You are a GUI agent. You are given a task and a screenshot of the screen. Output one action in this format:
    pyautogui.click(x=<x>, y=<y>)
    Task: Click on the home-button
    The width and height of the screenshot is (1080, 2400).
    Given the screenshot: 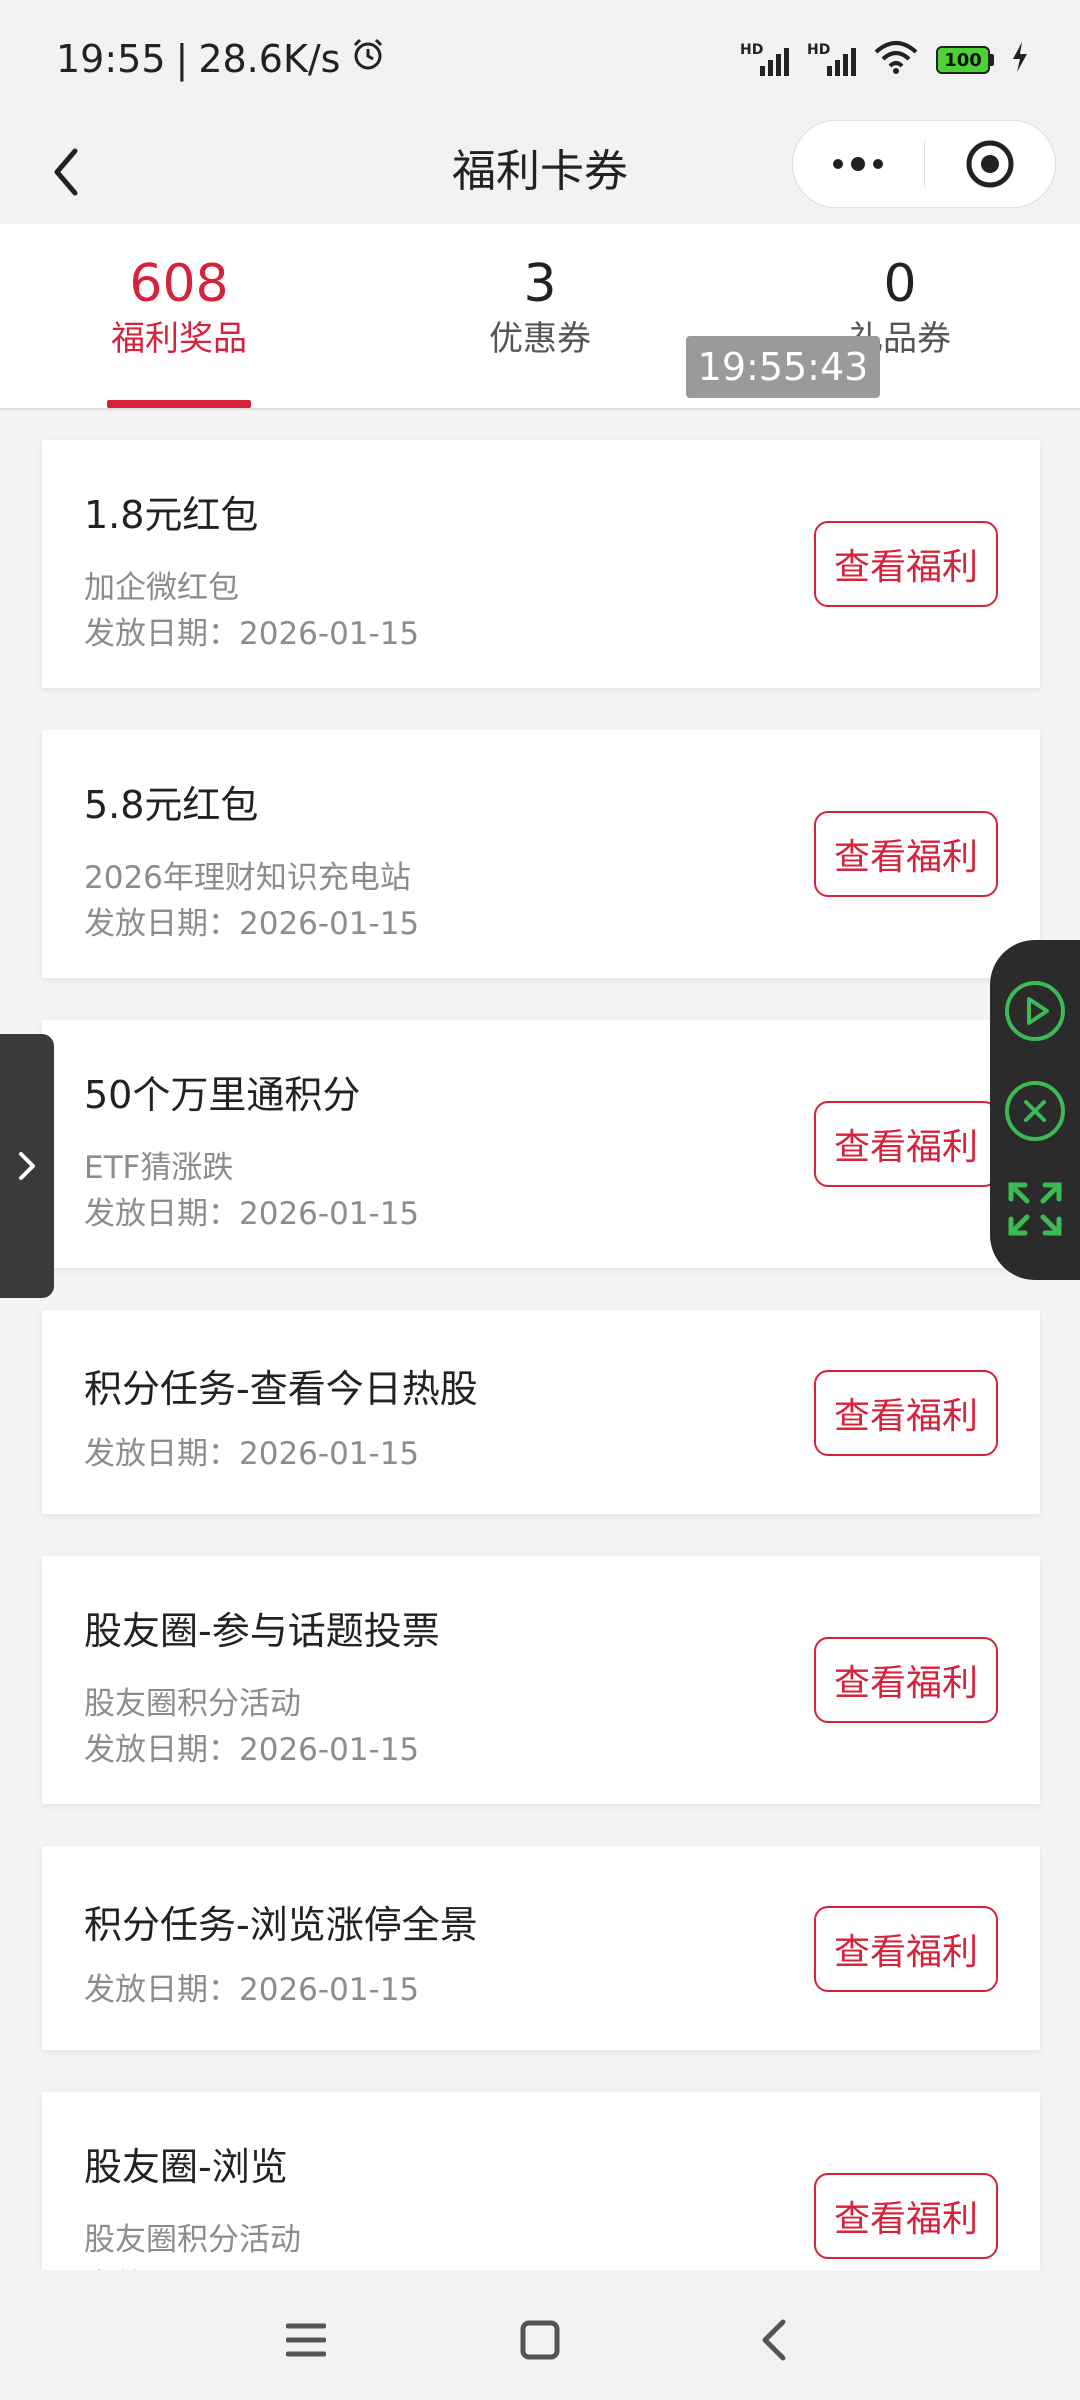 What is the action you would take?
    pyautogui.click(x=540, y=2340)
    